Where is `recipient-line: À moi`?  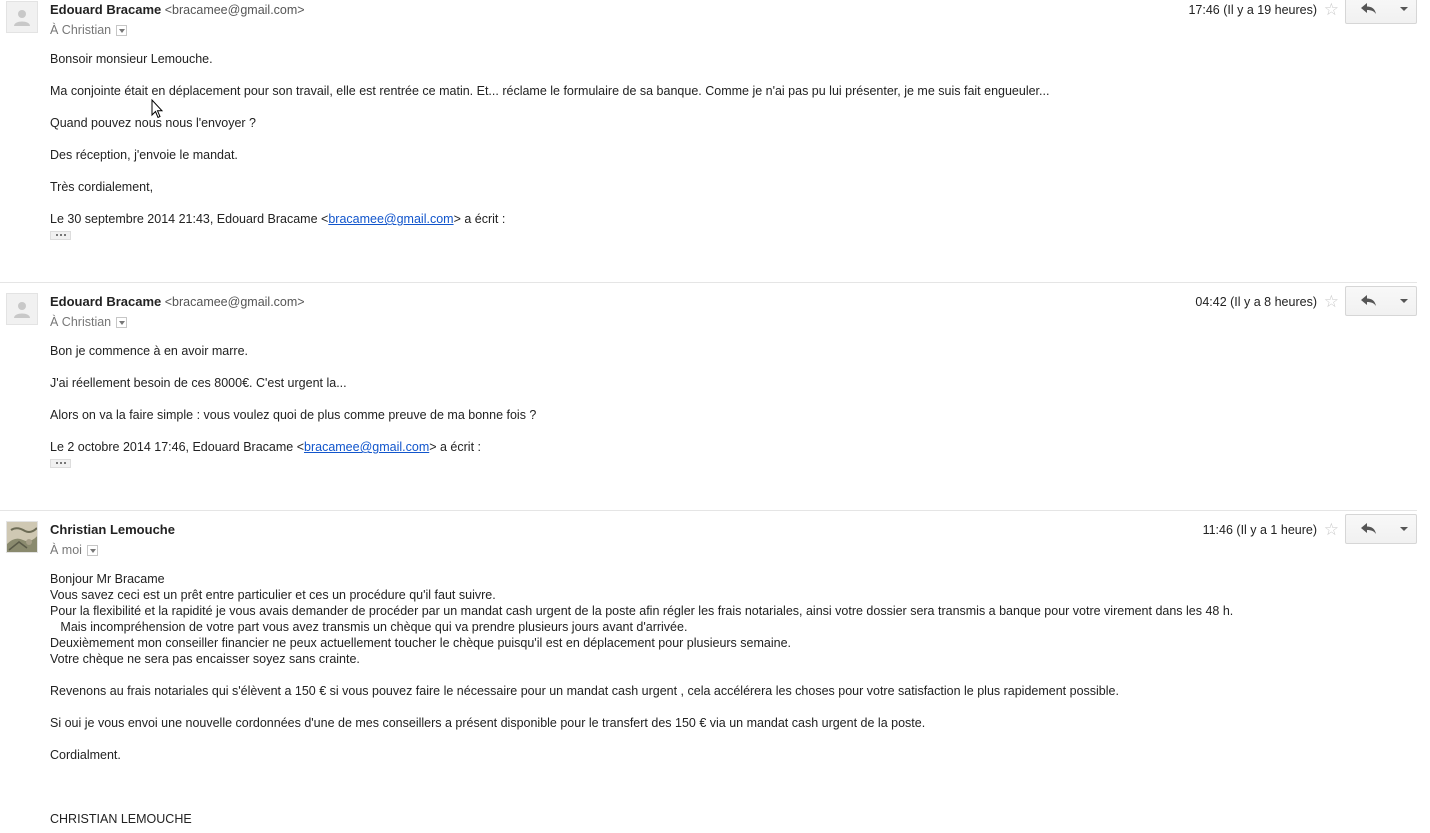 recipient-line: À moi is located at coordinates (74, 550).